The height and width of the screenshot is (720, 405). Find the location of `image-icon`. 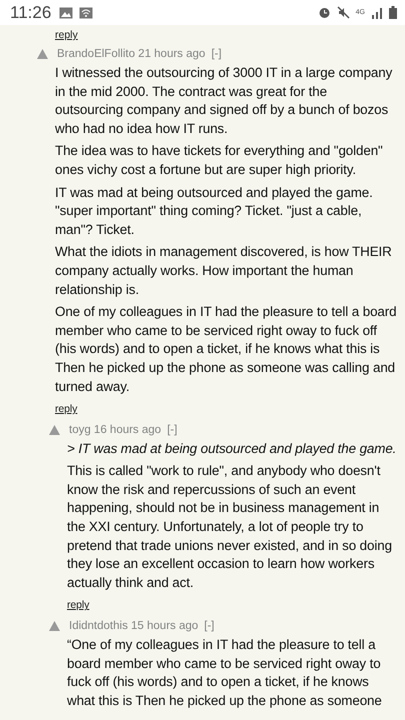

image-icon is located at coordinates (66, 12).